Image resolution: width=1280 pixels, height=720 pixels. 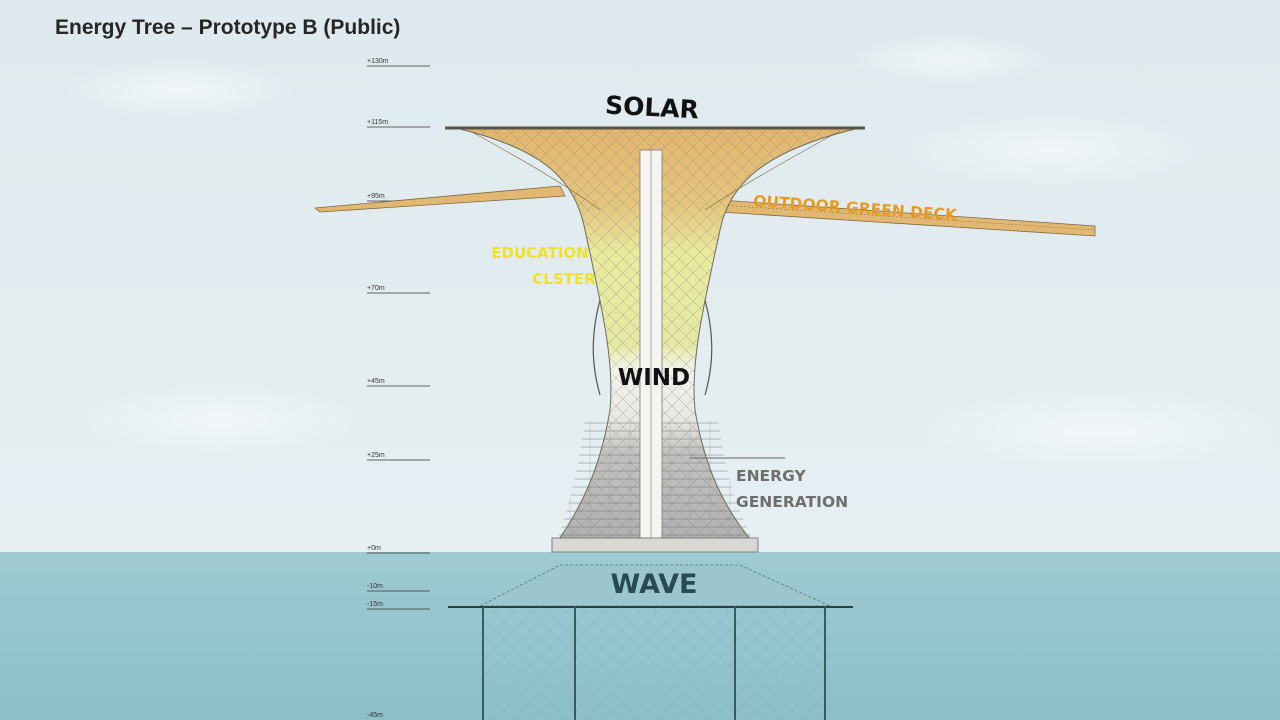 What do you see at coordinates (655, 664) in the screenshot?
I see `seabed-structure` at bounding box center [655, 664].